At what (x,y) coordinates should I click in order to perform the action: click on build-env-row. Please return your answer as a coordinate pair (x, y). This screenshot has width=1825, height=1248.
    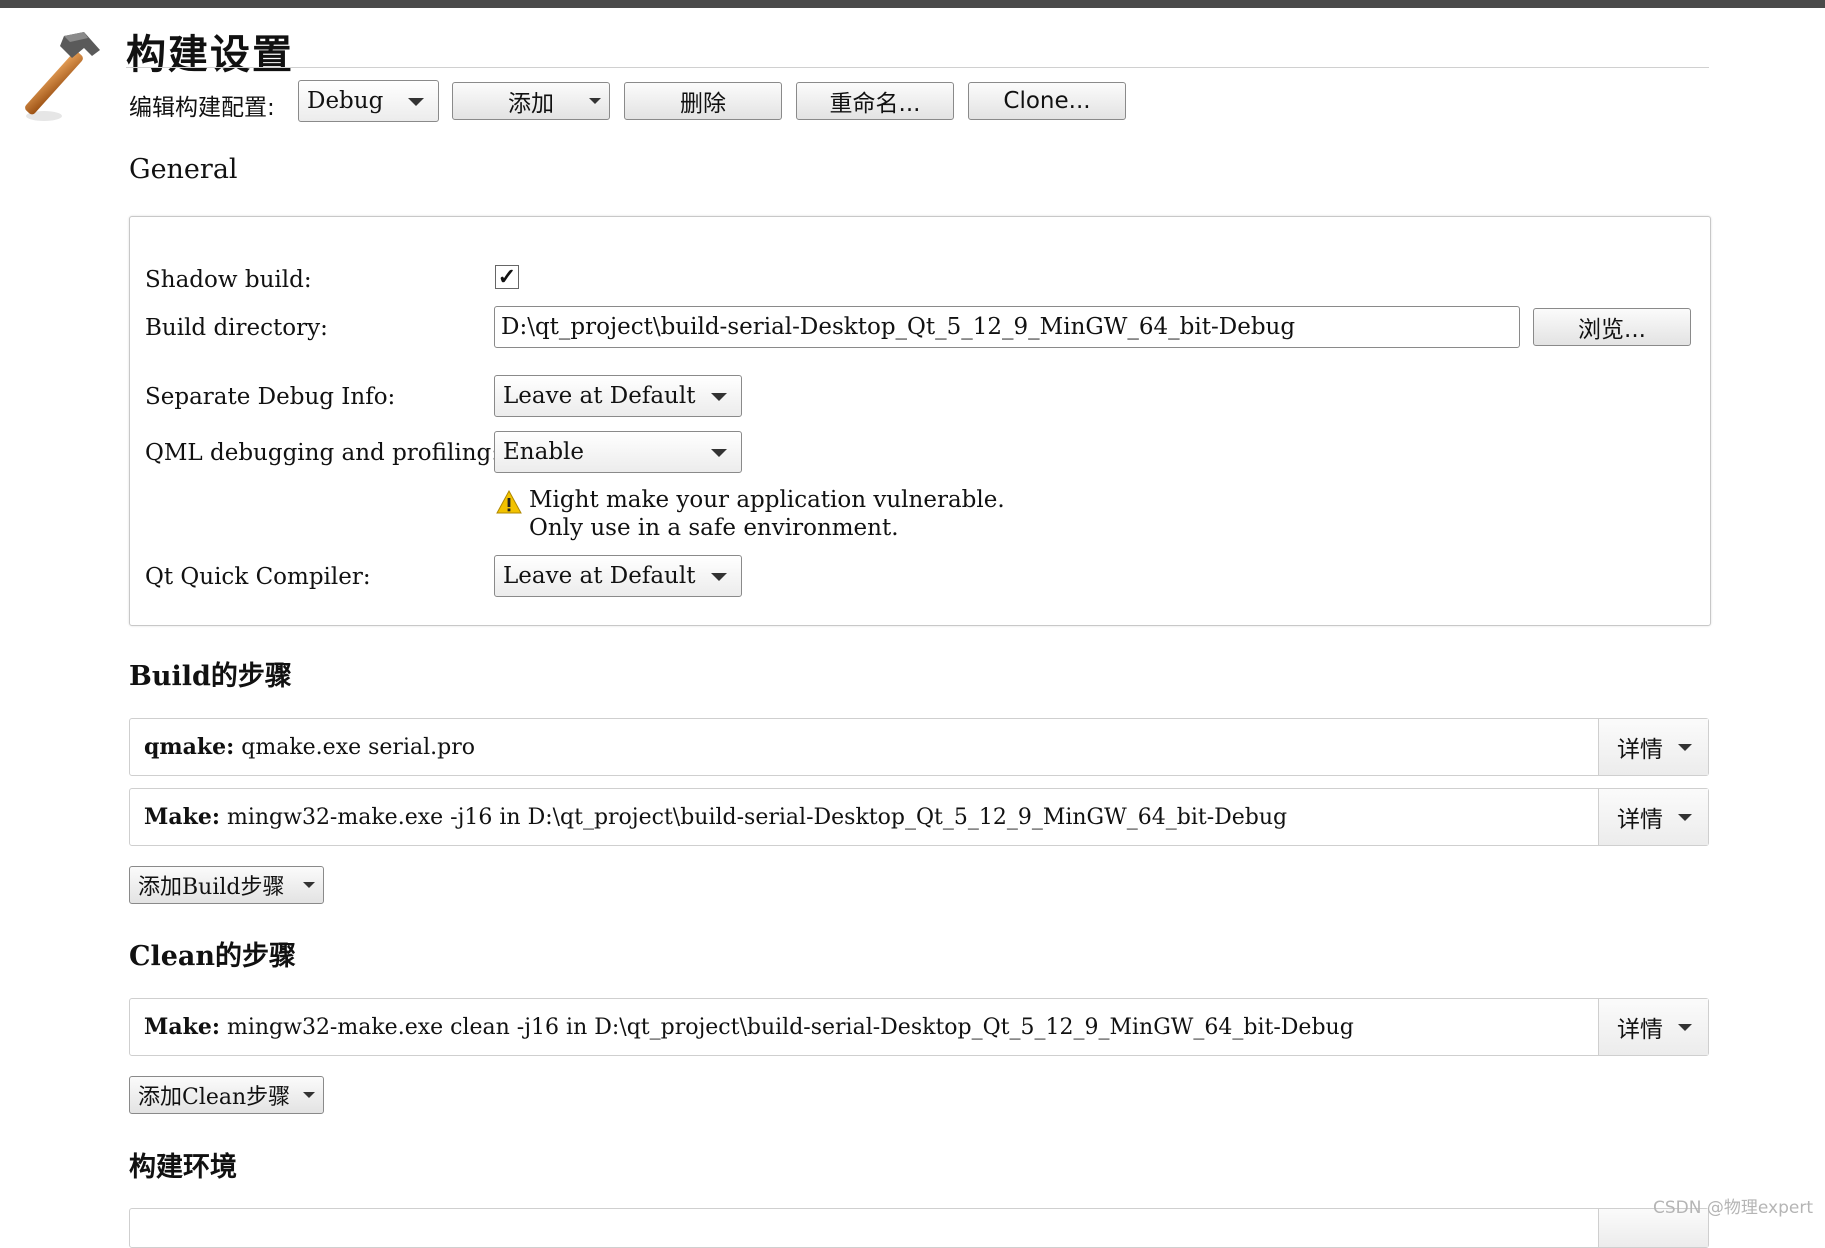
    Looking at the image, I should click on (919, 1228).